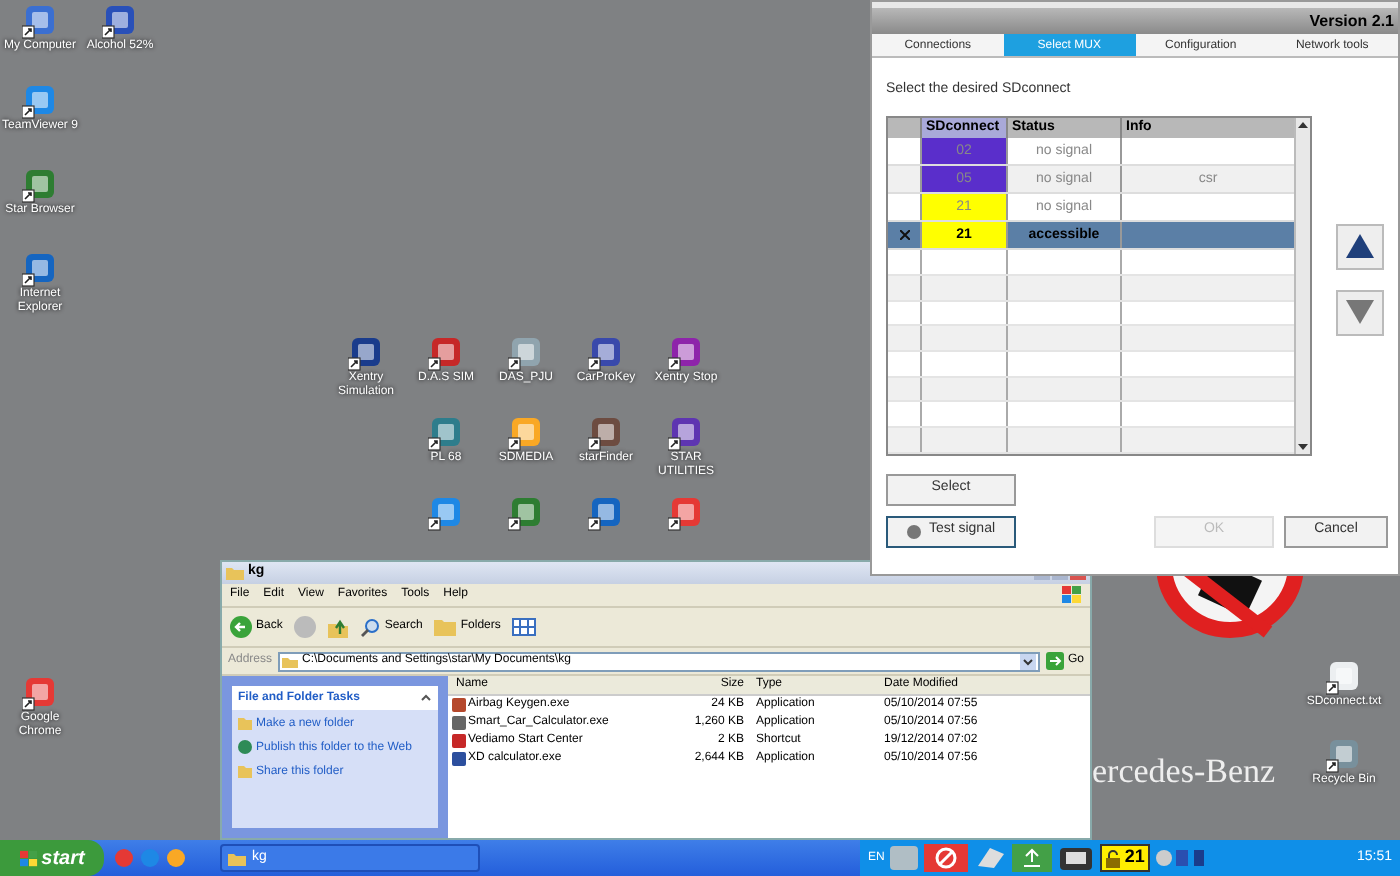  What do you see at coordinates (1054, 661) in the screenshot?
I see `go-arrow-icon` at bounding box center [1054, 661].